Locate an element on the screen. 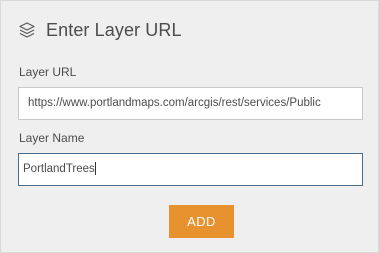 The width and height of the screenshot is (379, 253). layer-name-label: Layer Name is located at coordinates (52, 138).